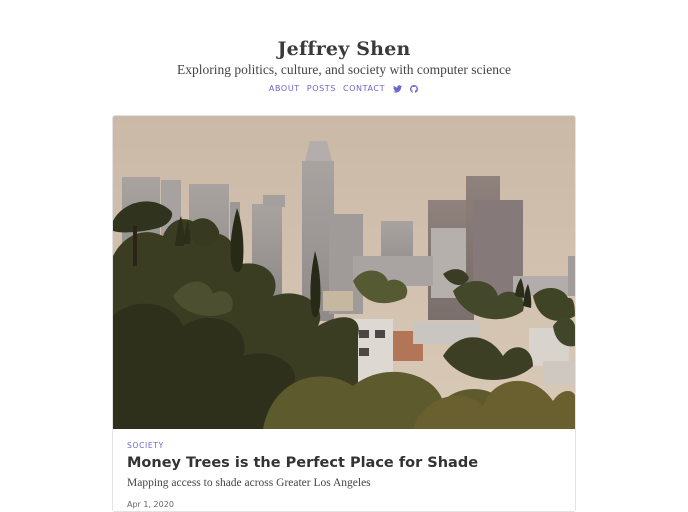 The width and height of the screenshot is (688, 512). Describe the element at coordinates (321, 89) in the screenshot. I see `nav-link-posts: POSTS` at that location.